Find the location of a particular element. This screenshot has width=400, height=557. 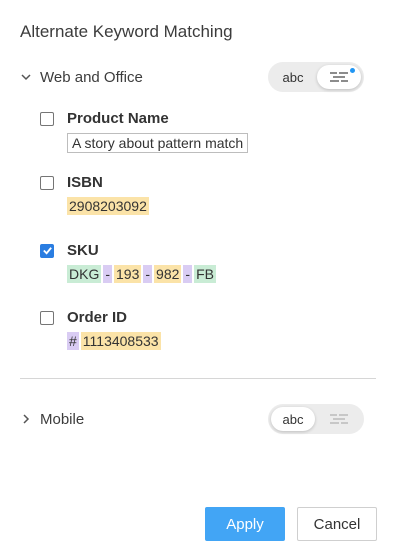

product-name-label: Product Name is located at coordinates (118, 118).